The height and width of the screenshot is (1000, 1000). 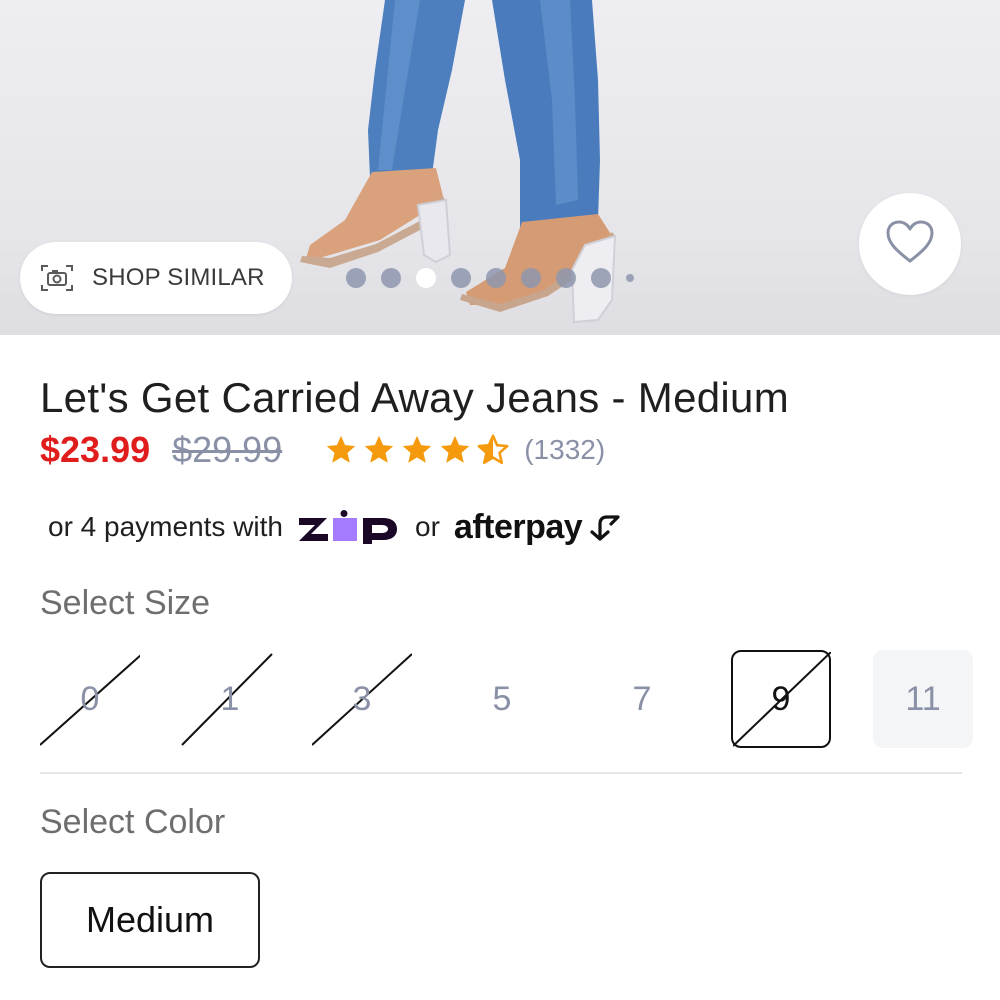 I want to click on color-option-medium: Medium, so click(x=150, y=920).